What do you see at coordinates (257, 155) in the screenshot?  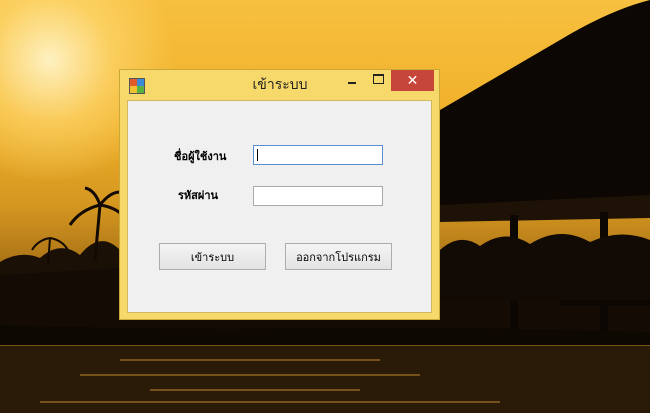 I see `text-caret` at bounding box center [257, 155].